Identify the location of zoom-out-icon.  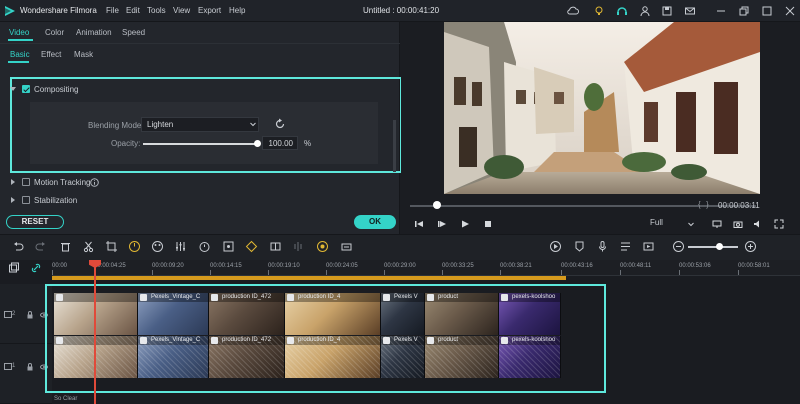
(678, 246).